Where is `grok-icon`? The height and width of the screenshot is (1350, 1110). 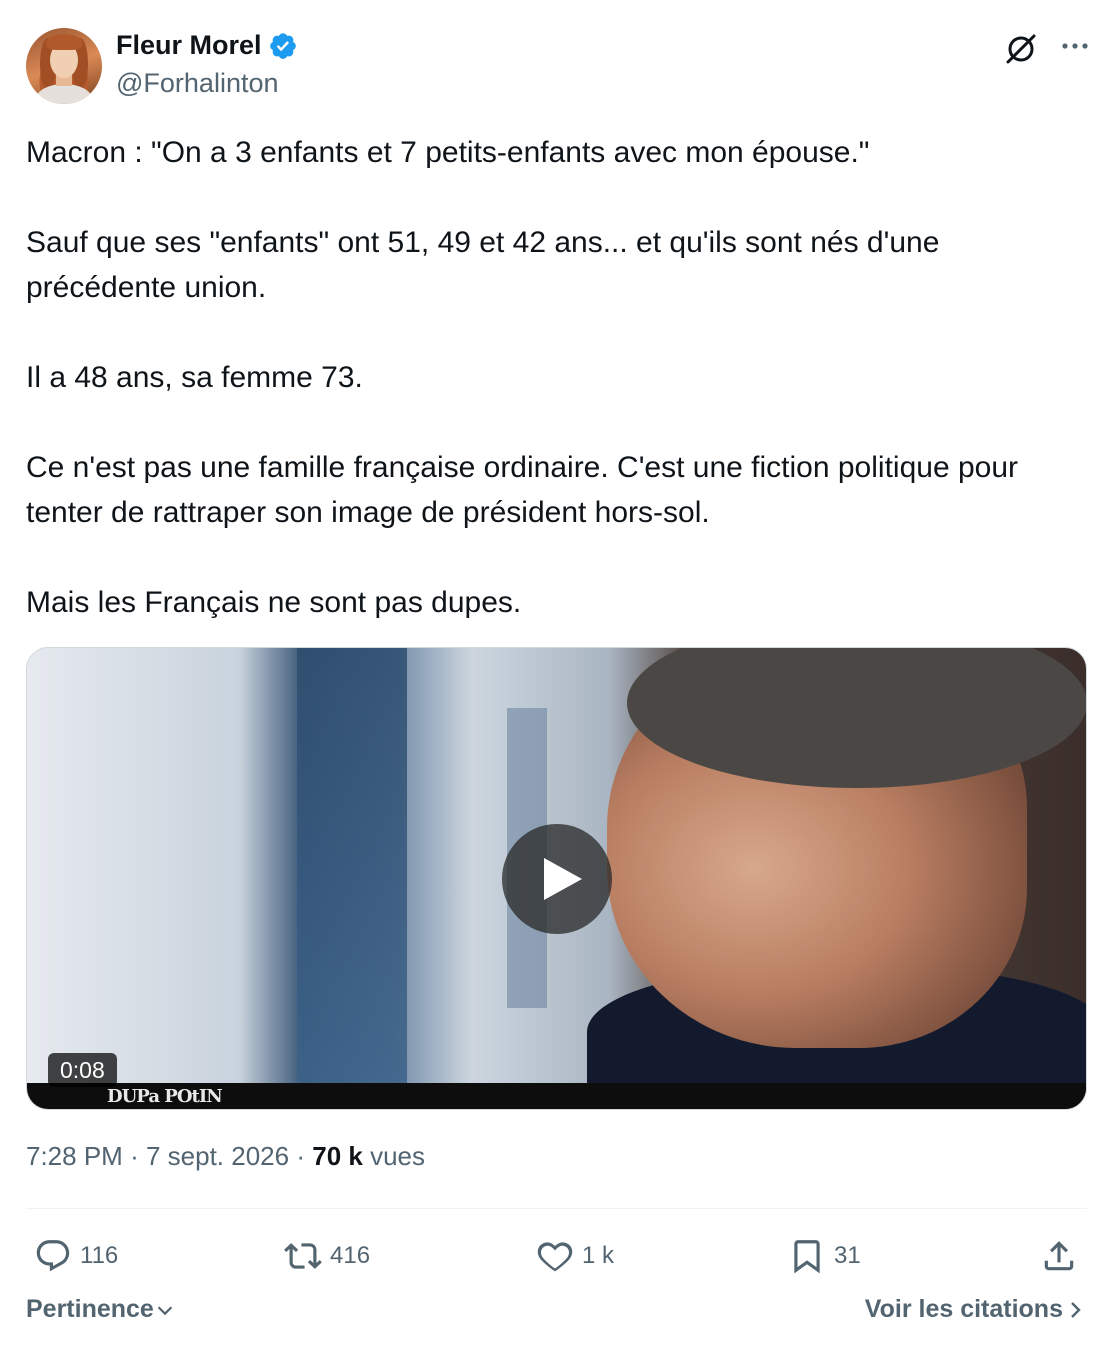 grok-icon is located at coordinates (1021, 49).